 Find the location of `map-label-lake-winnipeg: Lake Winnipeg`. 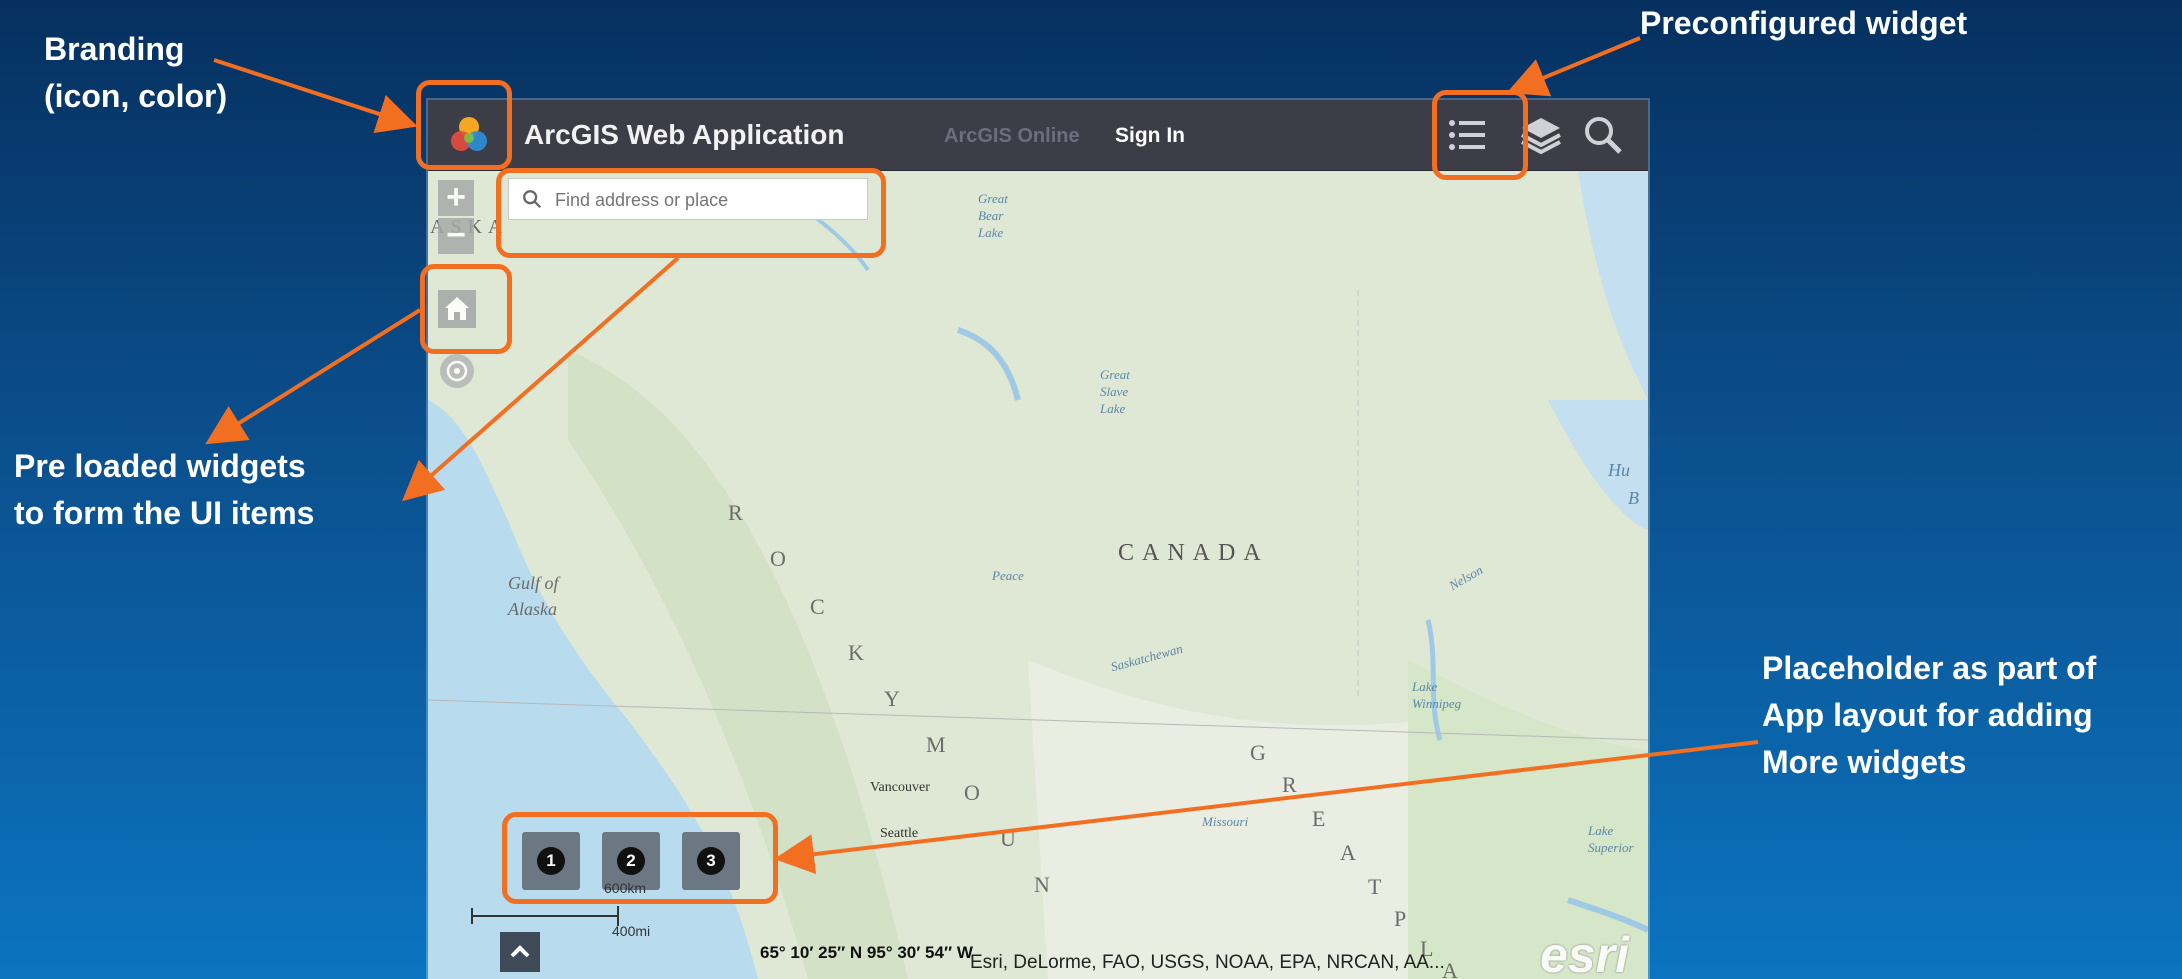

map-label-lake-winnipeg: Lake Winnipeg is located at coordinates (1436, 695).